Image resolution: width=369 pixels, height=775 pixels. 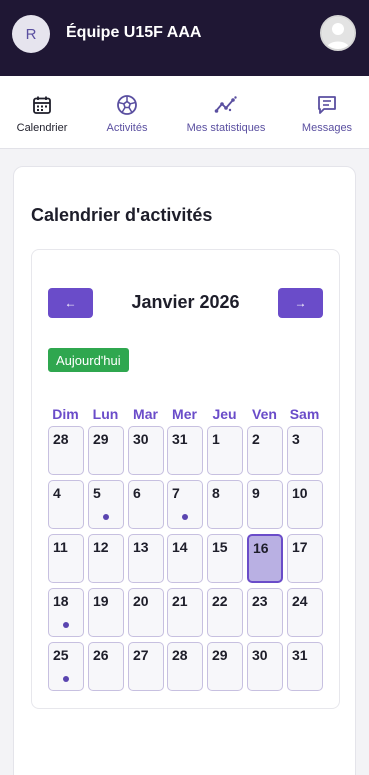 What do you see at coordinates (260, 601) in the screenshot?
I see `day-number: 23` at bounding box center [260, 601].